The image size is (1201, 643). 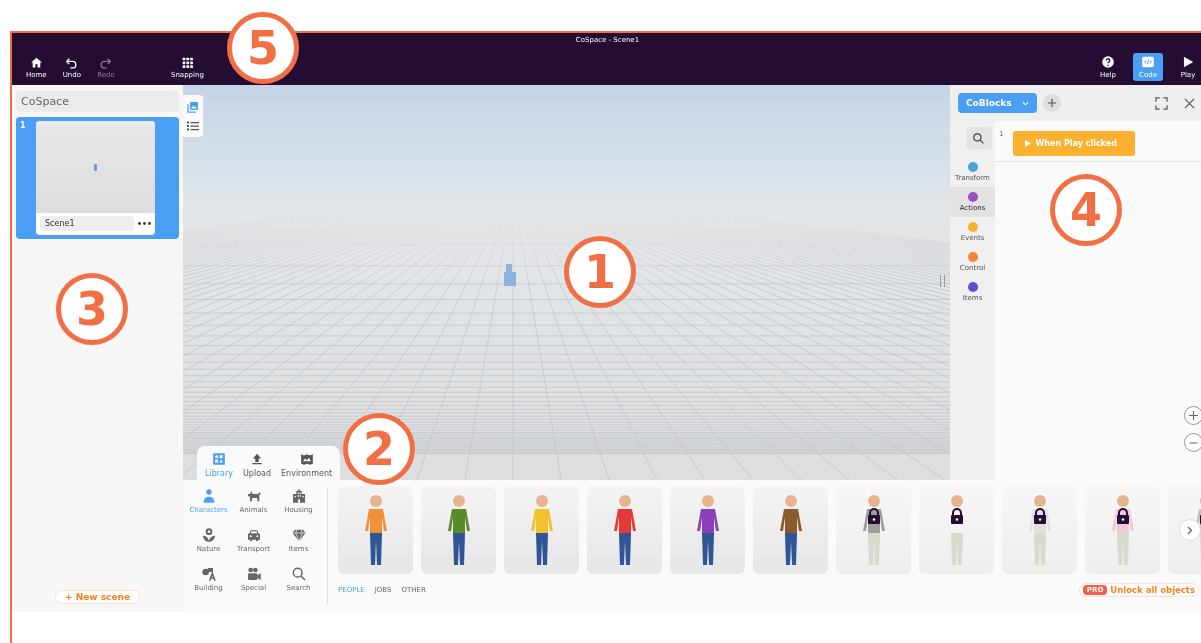 What do you see at coordinates (87, 223) in the screenshot?
I see `scene-name-field: Scene1` at bounding box center [87, 223].